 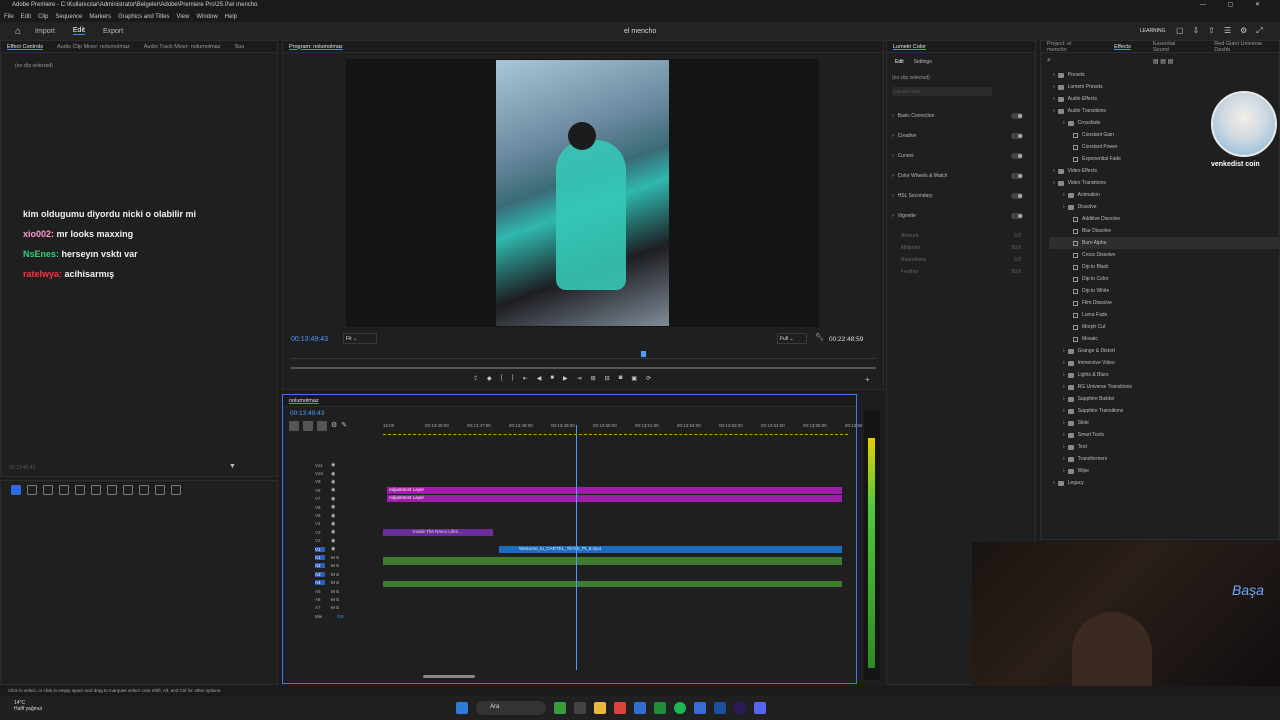 What do you see at coordinates (1164, 243) in the screenshot?
I see `effects-item: Burn Alpha` at bounding box center [1164, 243].